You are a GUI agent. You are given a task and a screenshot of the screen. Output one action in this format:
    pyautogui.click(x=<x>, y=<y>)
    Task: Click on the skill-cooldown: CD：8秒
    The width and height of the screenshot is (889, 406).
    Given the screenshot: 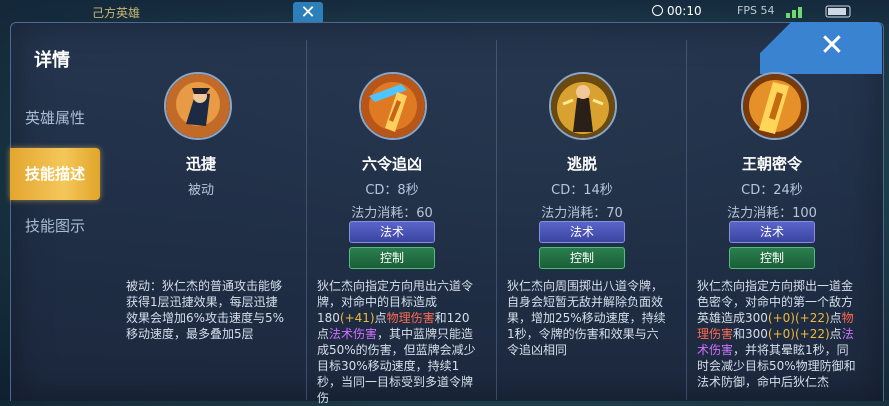 What is the action you would take?
    pyautogui.click(x=392, y=190)
    